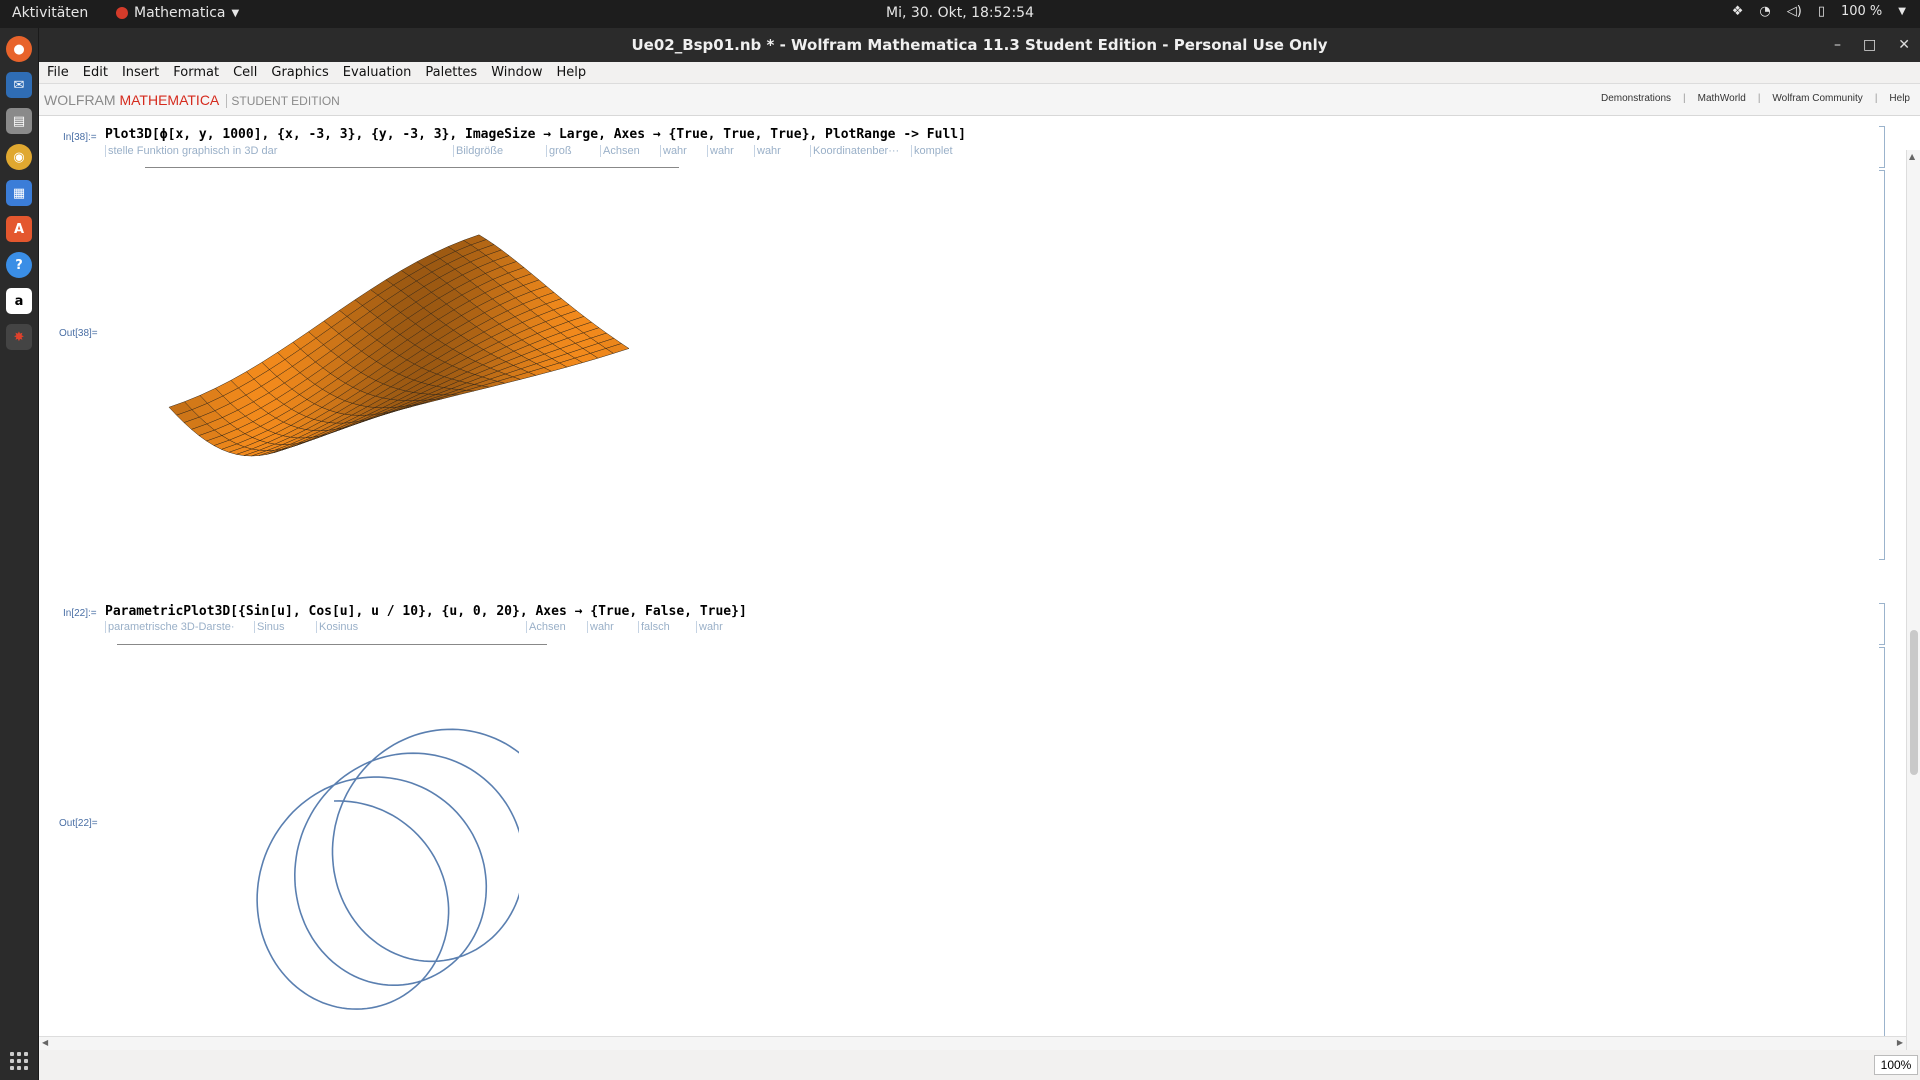 This screenshot has height=1080, width=1920. What do you see at coordinates (80, 137) in the screenshot?
I see `input-label: In[38]:=` at bounding box center [80, 137].